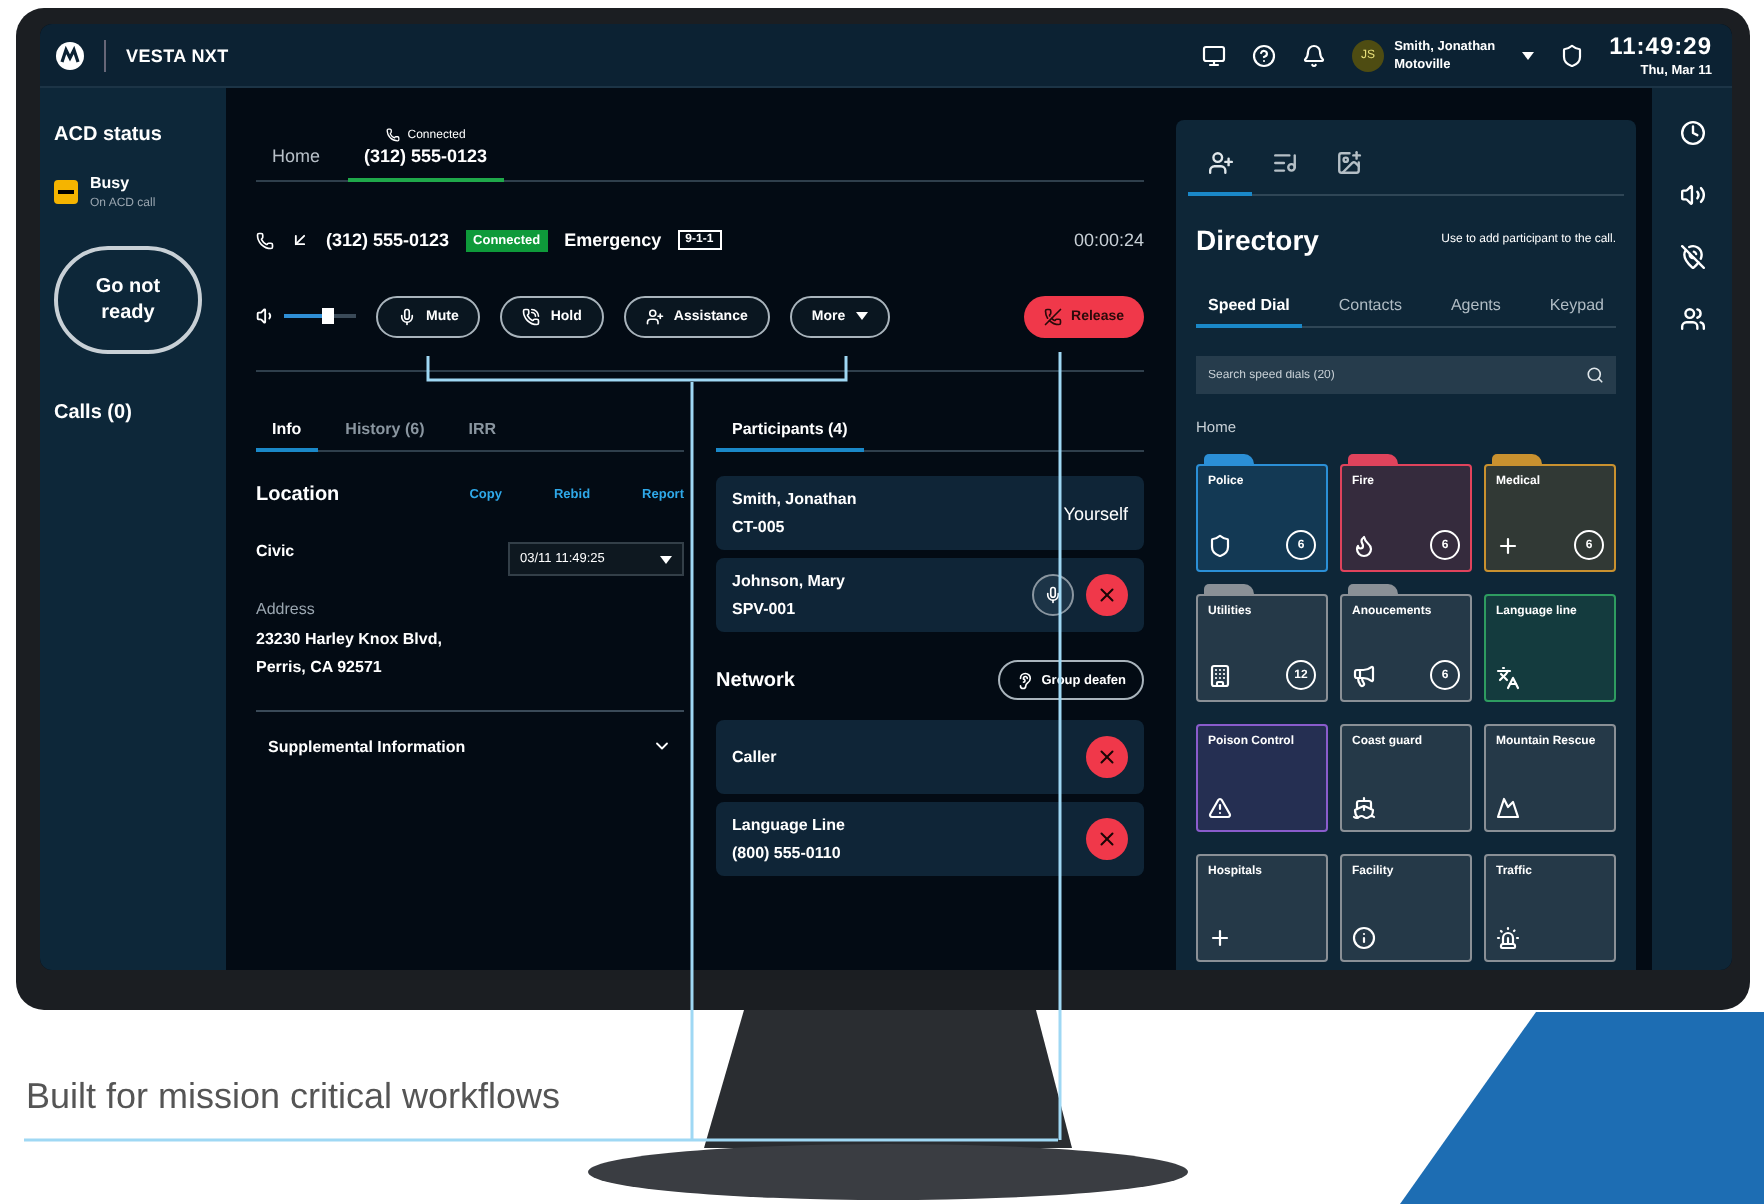  Describe the element at coordinates (1571, 55) in the screenshot. I see `badge-icon` at that location.